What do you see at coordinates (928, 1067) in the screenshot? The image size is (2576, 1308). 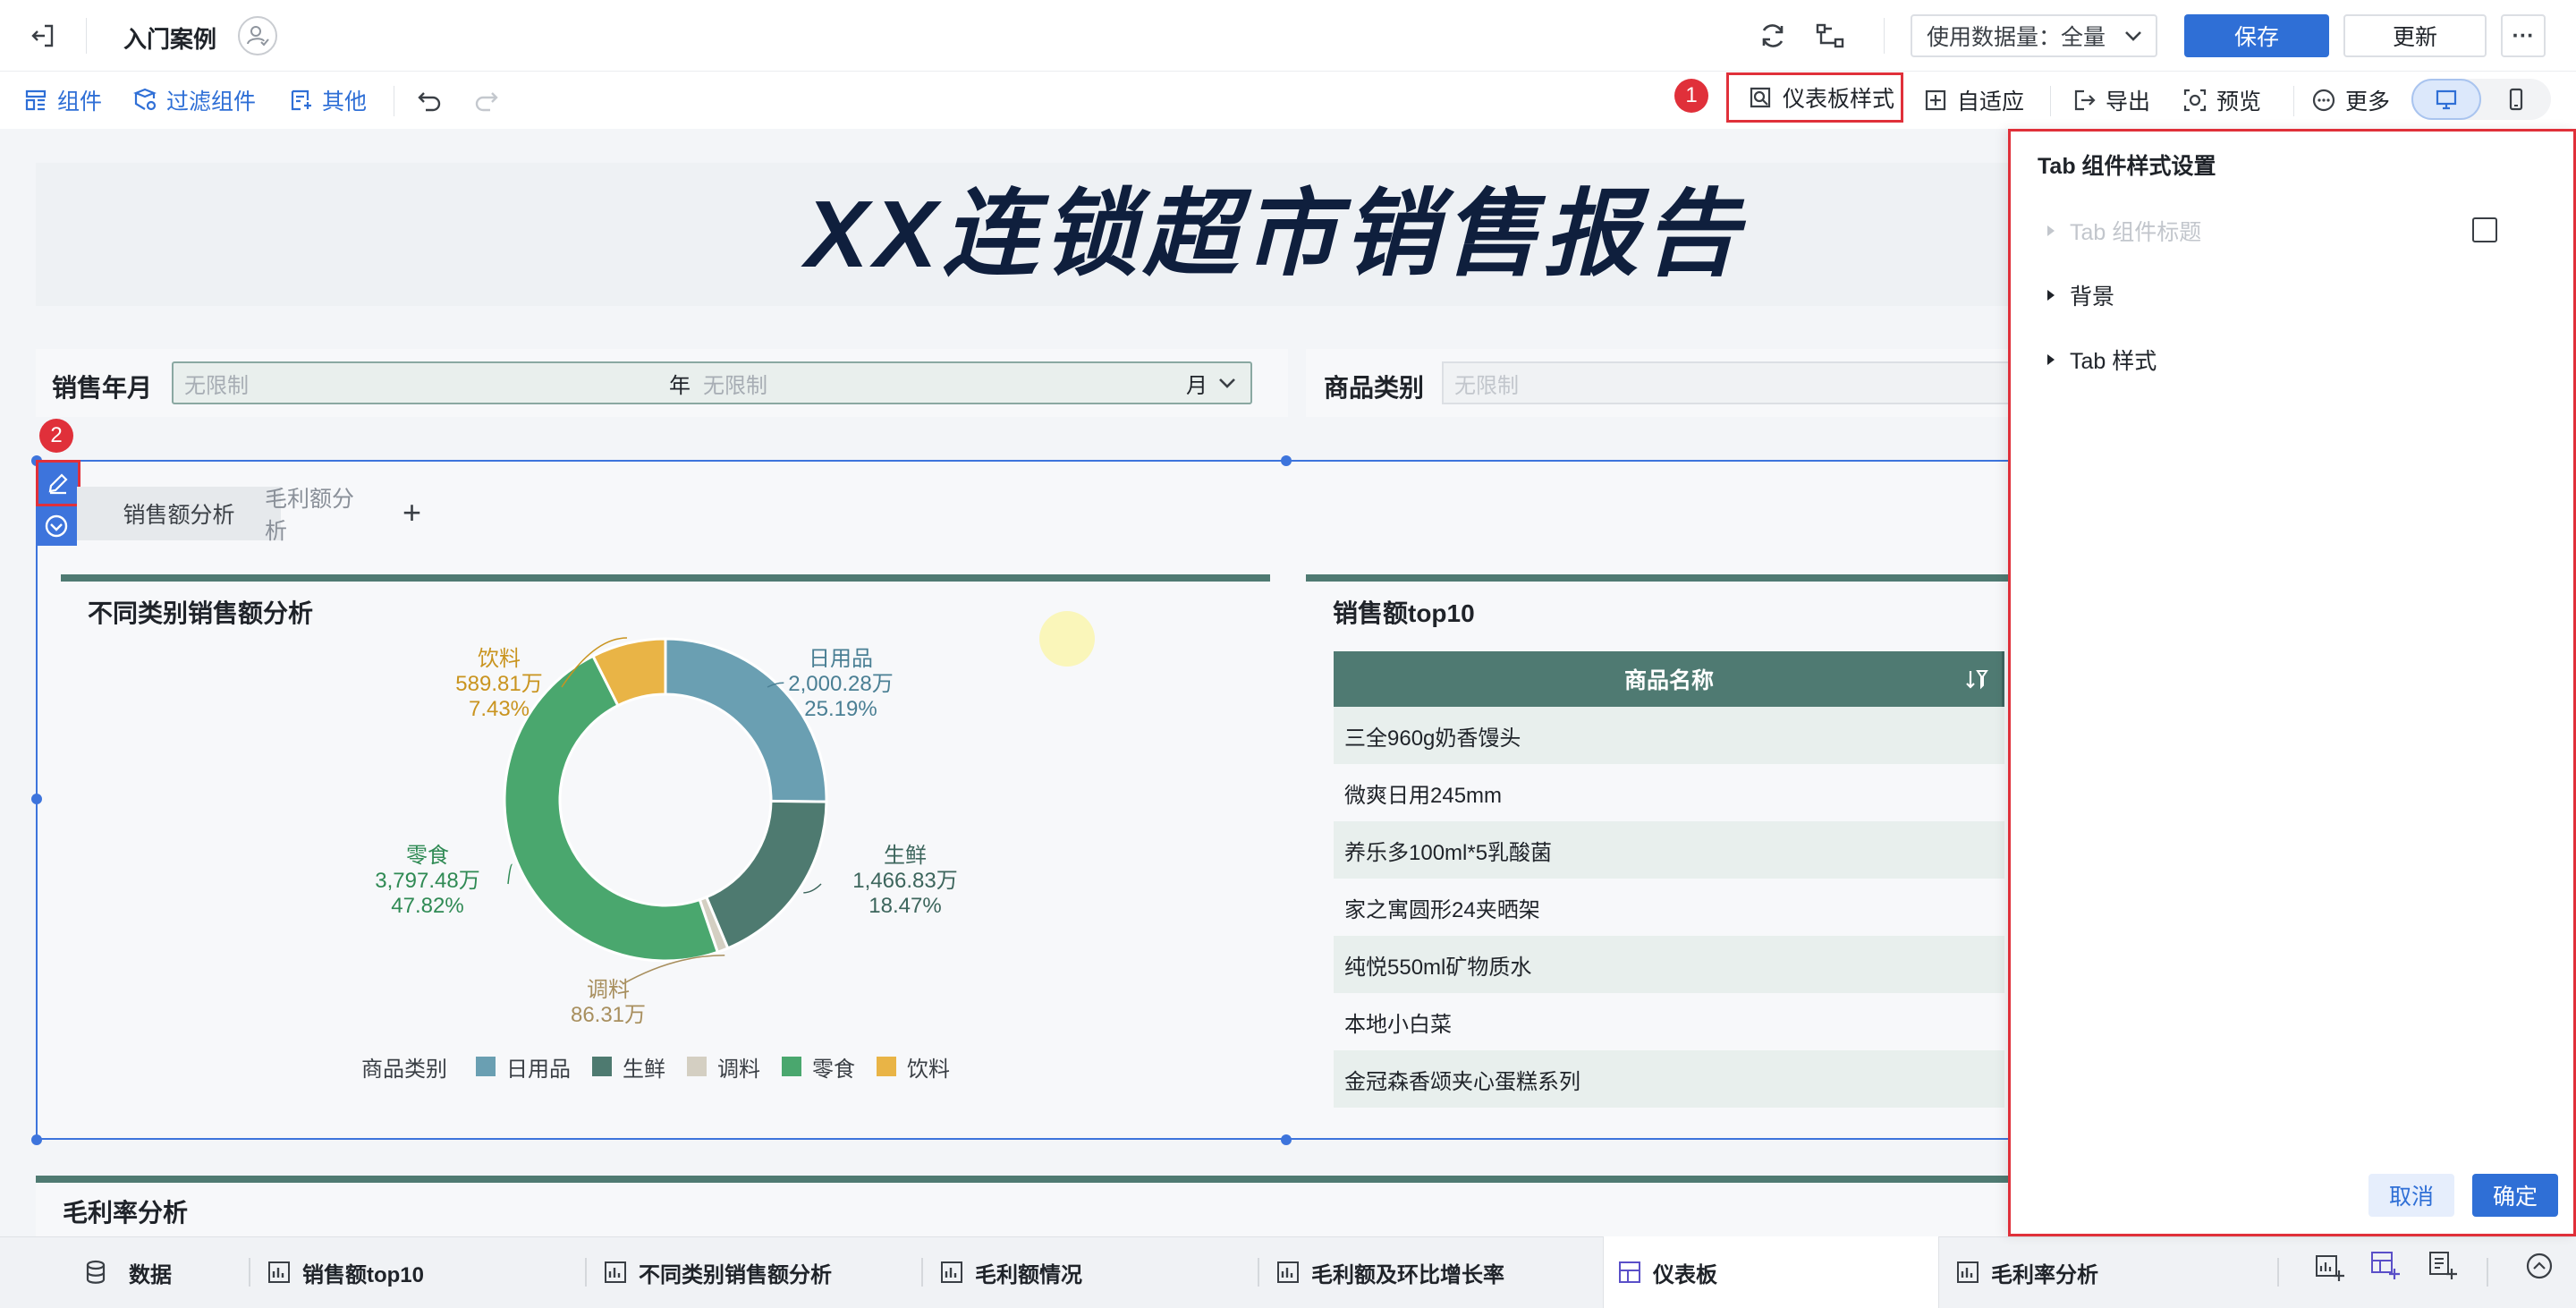 I see `legend-item-drink: 饮料` at bounding box center [928, 1067].